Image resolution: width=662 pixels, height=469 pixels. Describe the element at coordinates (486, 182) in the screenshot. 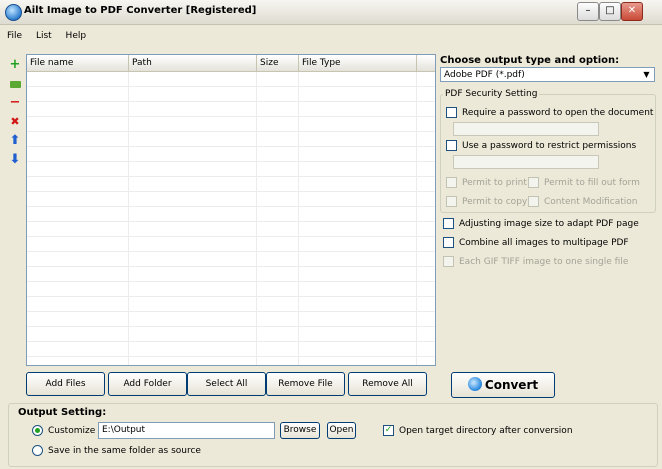

I see `permit-print-checkbox: Permit to print` at that location.